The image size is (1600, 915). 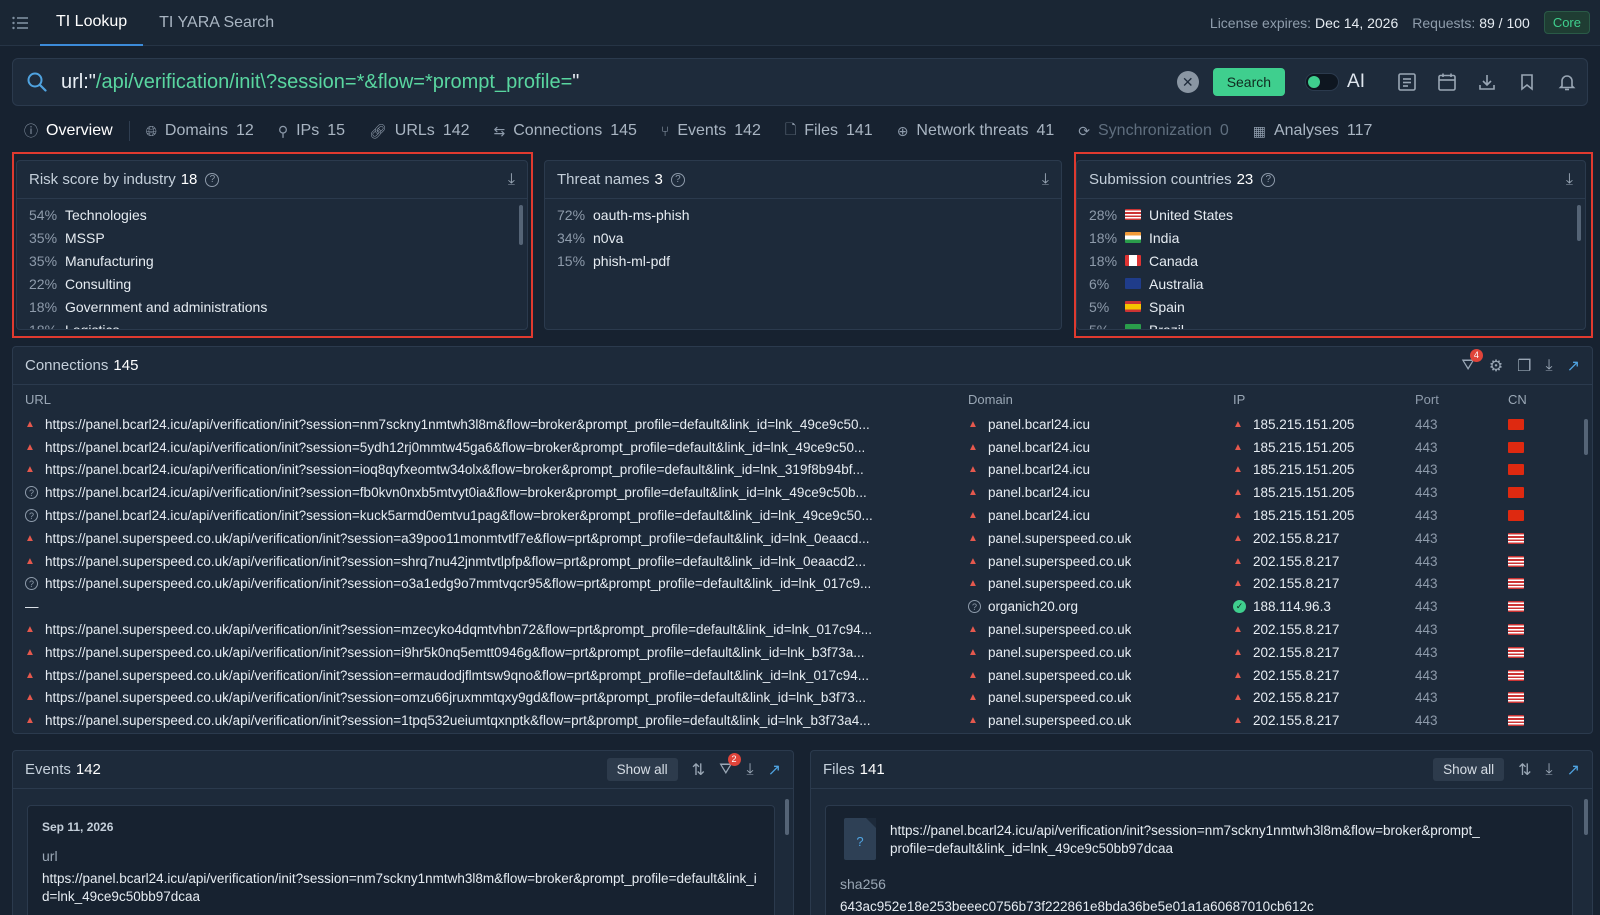 I want to click on stat-row: 18% Logistics, so click(x=272, y=324).